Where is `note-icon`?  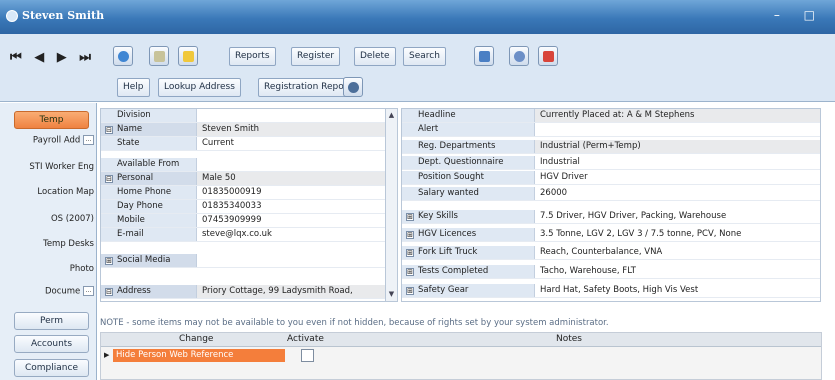 note-icon is located at coordinates (188, 56).